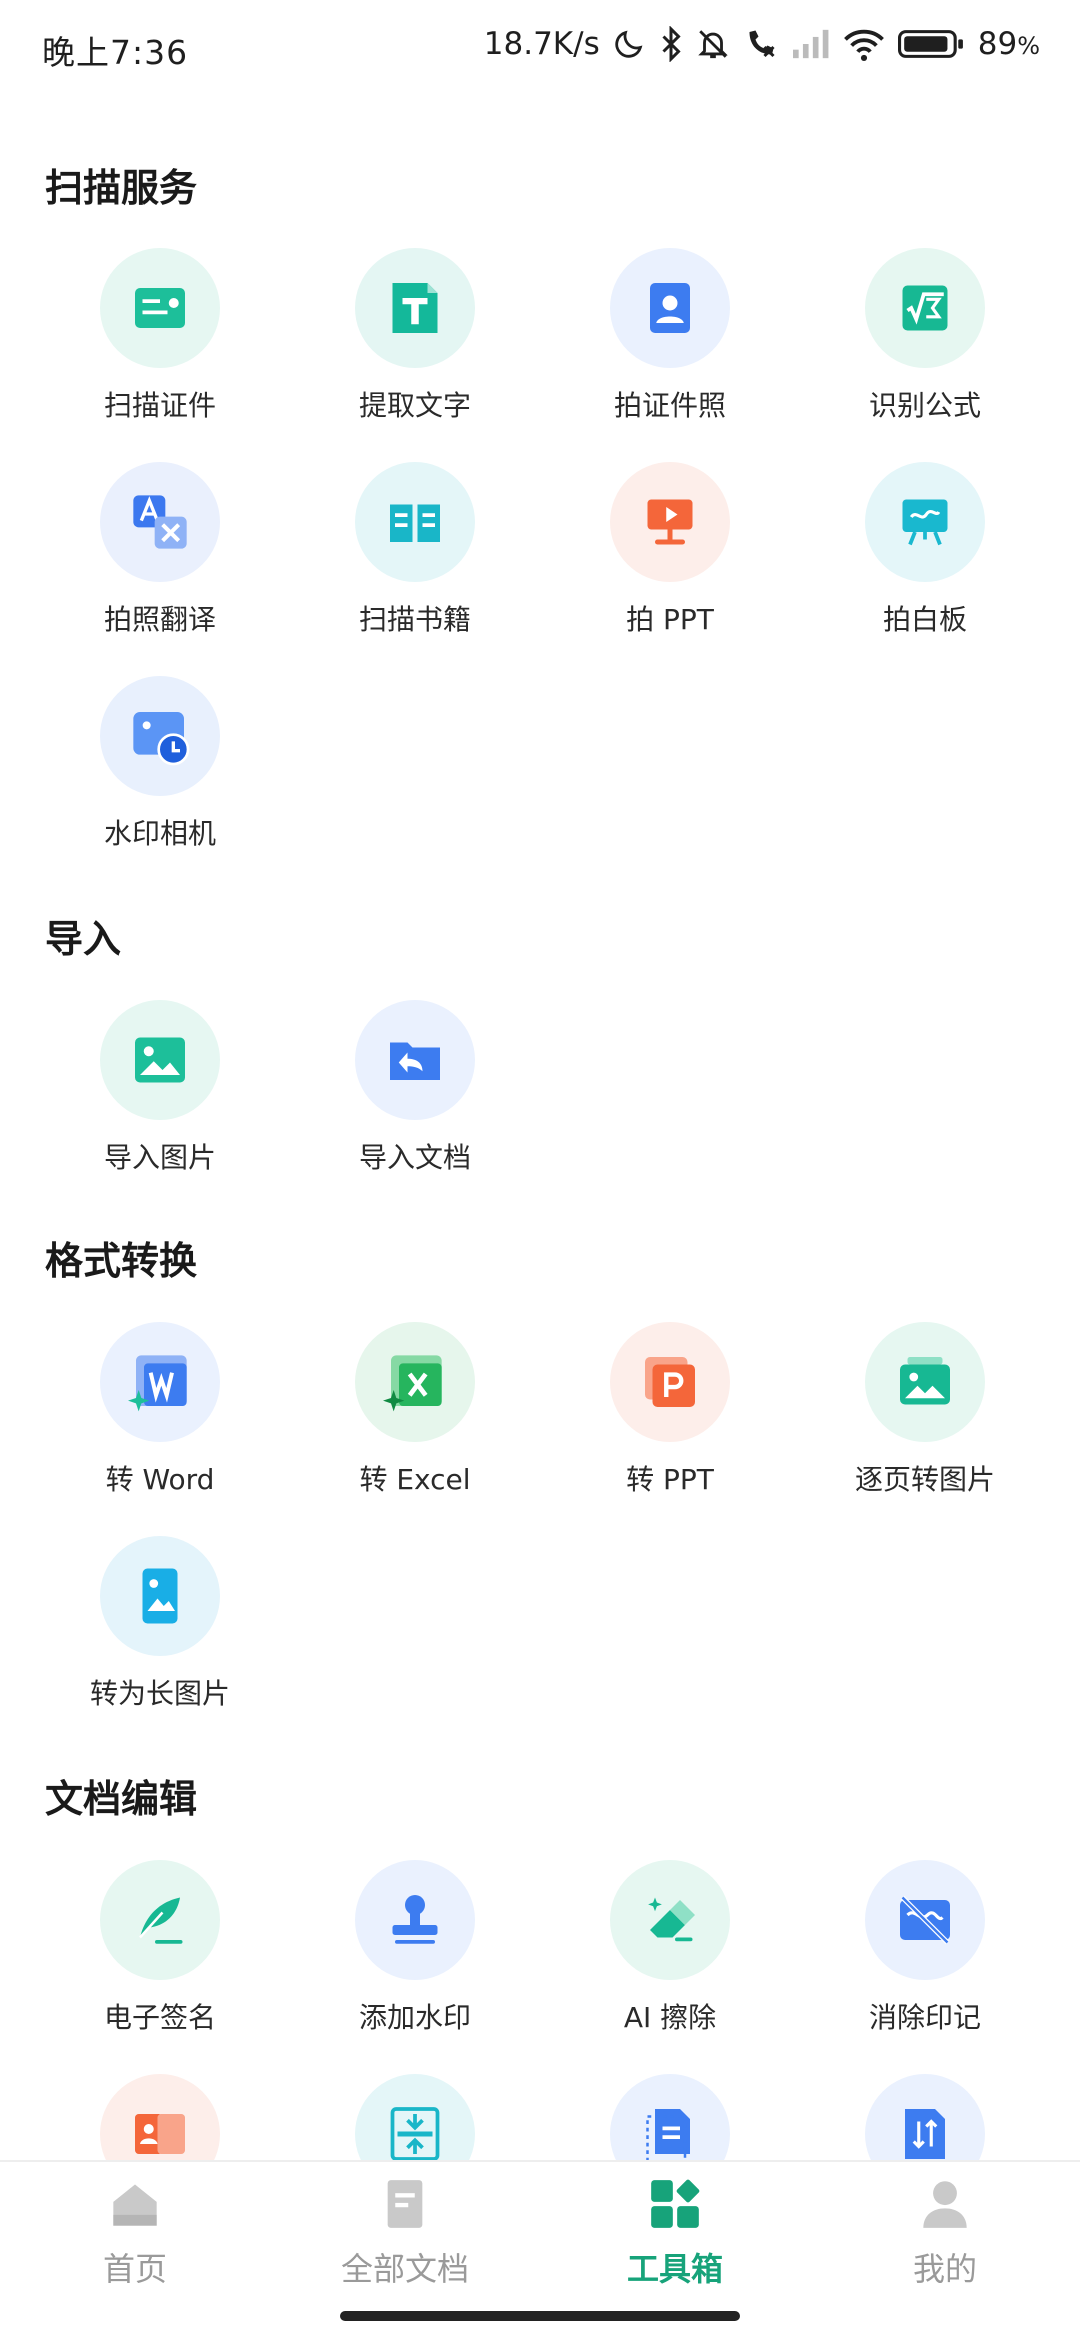 This screenshot has height=2342, width=1080. I want to click on id-card-icon, so click(160, 308).